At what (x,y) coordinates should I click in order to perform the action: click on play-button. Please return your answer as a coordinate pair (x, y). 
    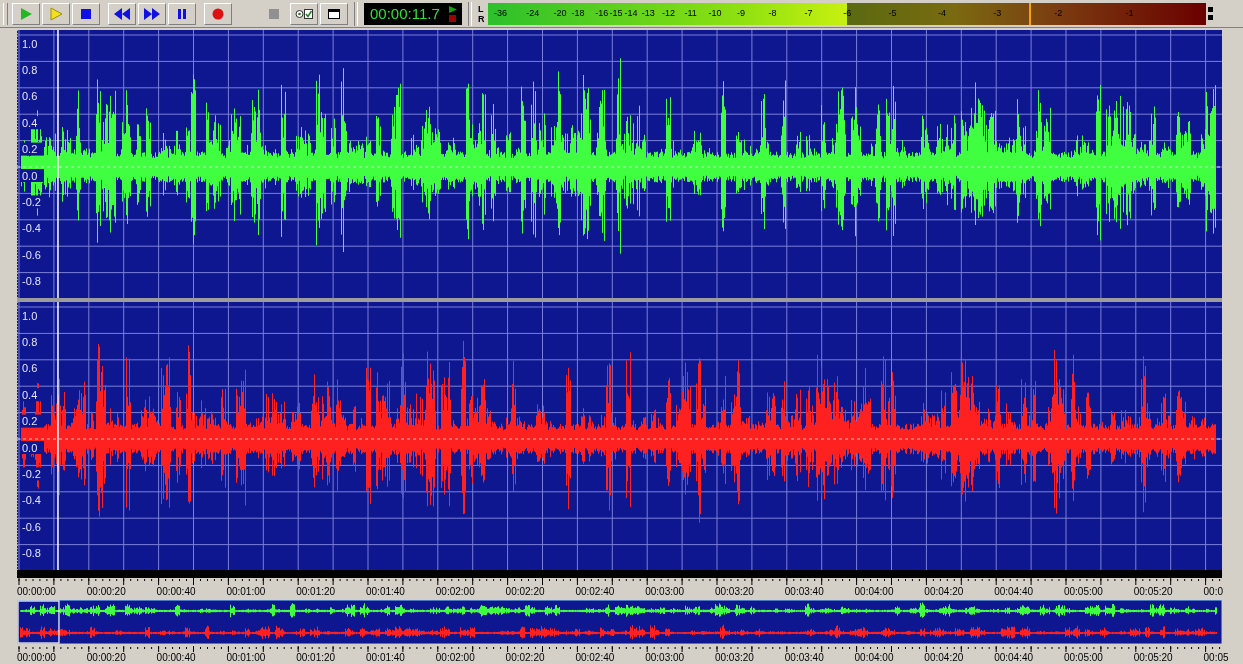
    Looking at the image, I should click on (26, 13).